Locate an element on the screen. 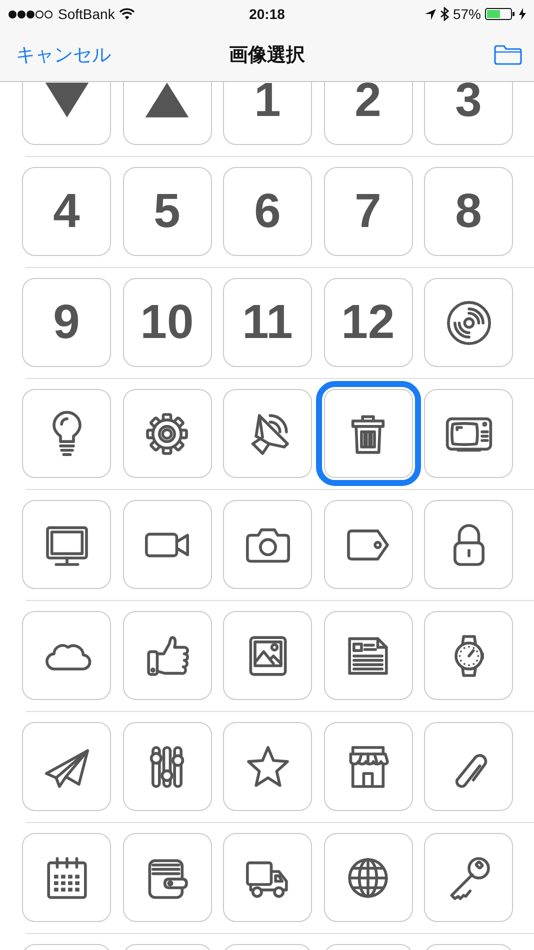 The width and height of the screenshot is (534, 950). image-tile: 12 is located at coordinates (368, 322).